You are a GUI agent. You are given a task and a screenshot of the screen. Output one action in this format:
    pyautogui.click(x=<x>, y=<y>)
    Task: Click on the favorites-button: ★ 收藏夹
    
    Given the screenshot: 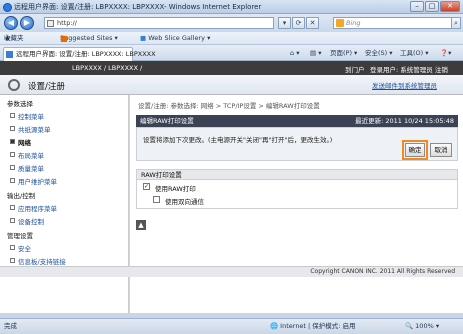 What is the action you would take?
    pyautogui.click(x=14, y=38)
    